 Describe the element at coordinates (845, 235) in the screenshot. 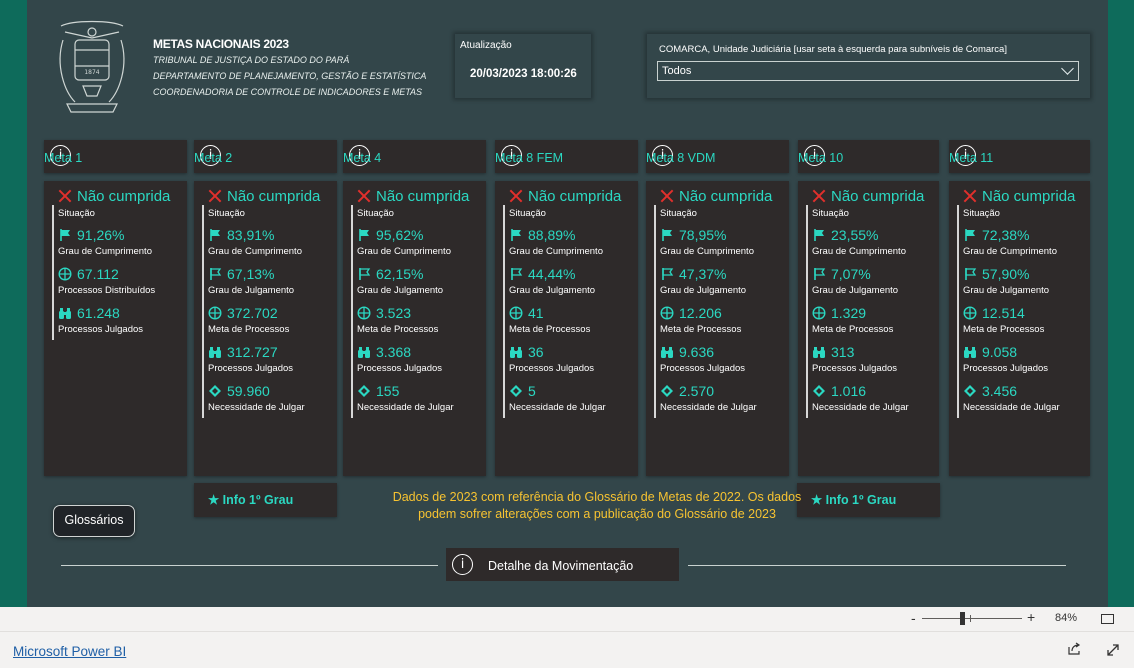

I see `metric-value-row: 23,55%` at that location.